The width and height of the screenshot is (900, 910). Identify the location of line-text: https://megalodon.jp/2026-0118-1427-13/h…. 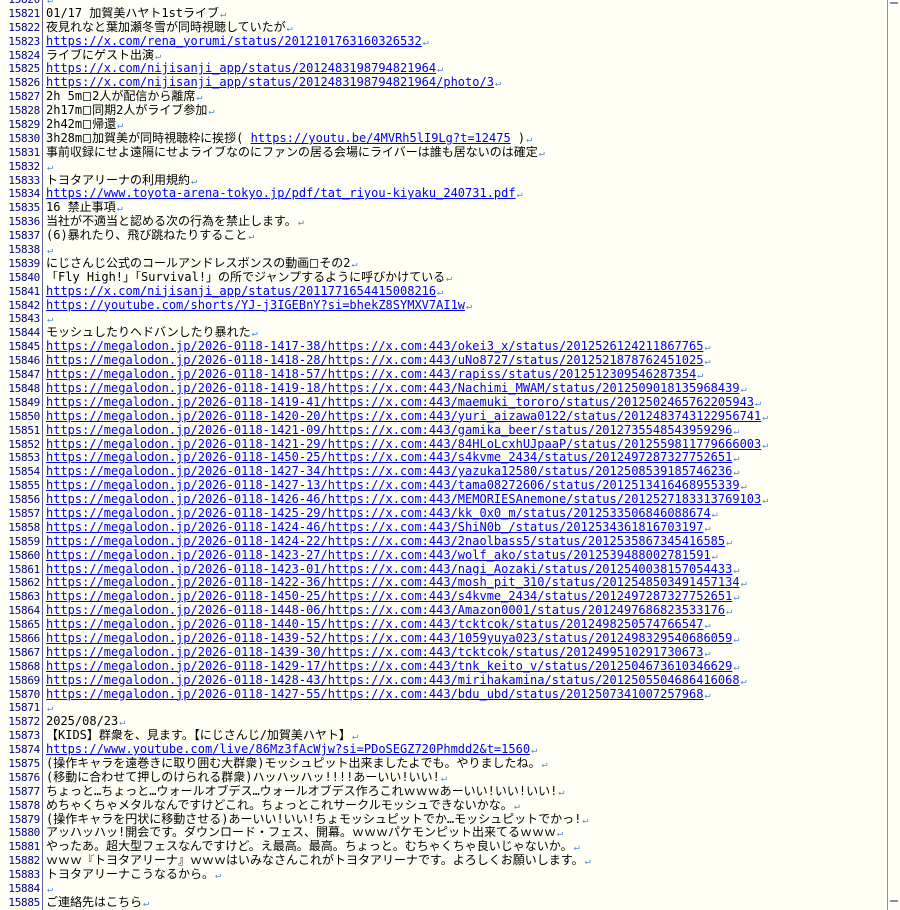
(466, 486).